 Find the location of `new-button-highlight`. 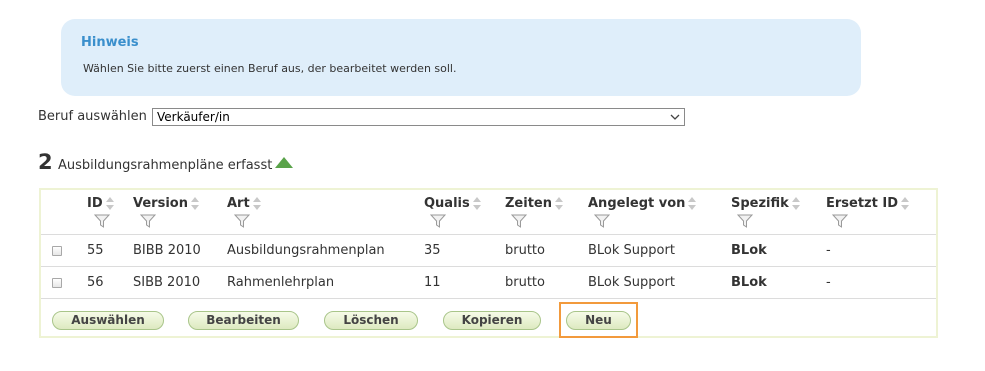

new-button-highlight is located at coordinates (598, 320).